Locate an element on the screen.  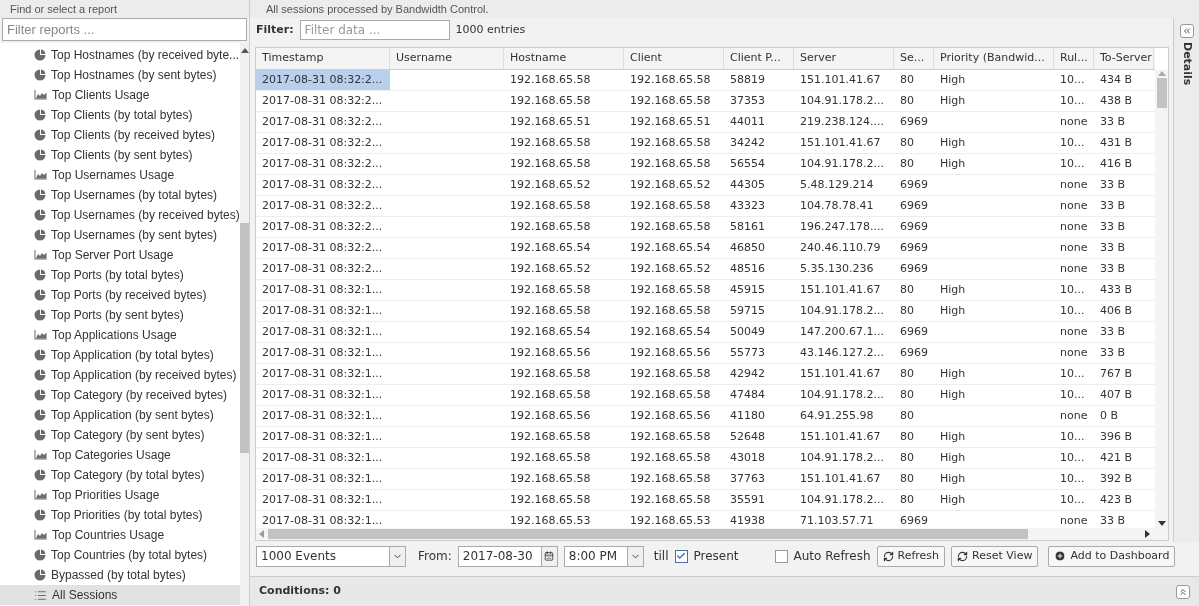
toolbar-button: Reset View is located at coordinates (995, 556).